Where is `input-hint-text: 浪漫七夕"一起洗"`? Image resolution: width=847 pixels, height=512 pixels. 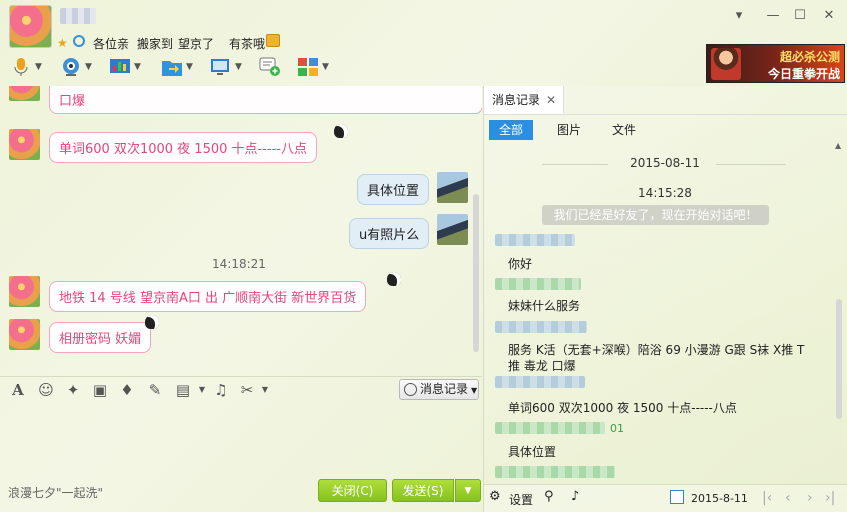 input-hint-text: 浪漫七夕"一起洗" is located at coordinates (56, 493).